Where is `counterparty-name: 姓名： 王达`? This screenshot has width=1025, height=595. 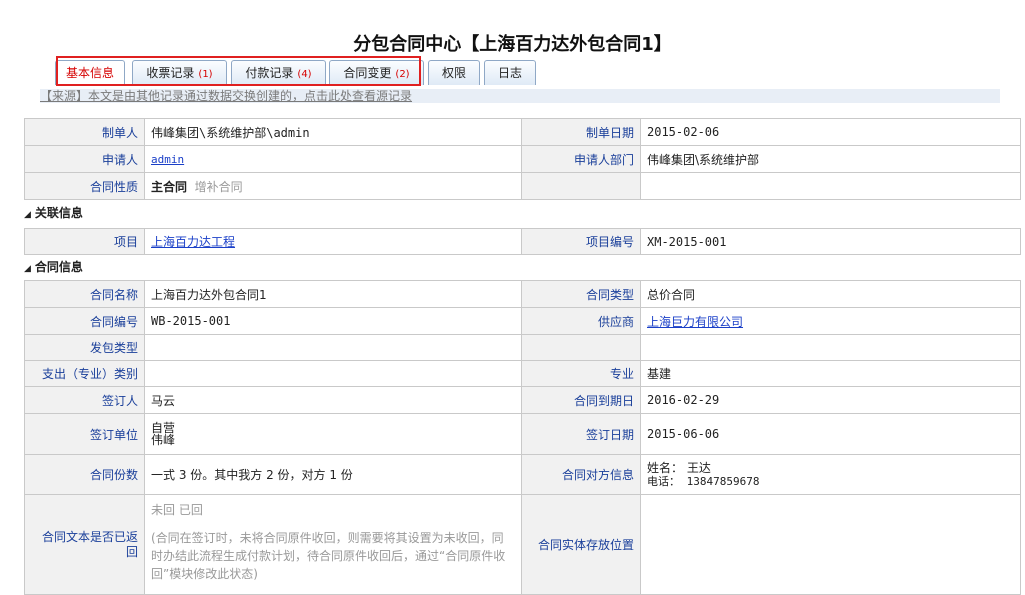
counterparty-name: 姓名： 王达 is located at coordinates (679, 467).